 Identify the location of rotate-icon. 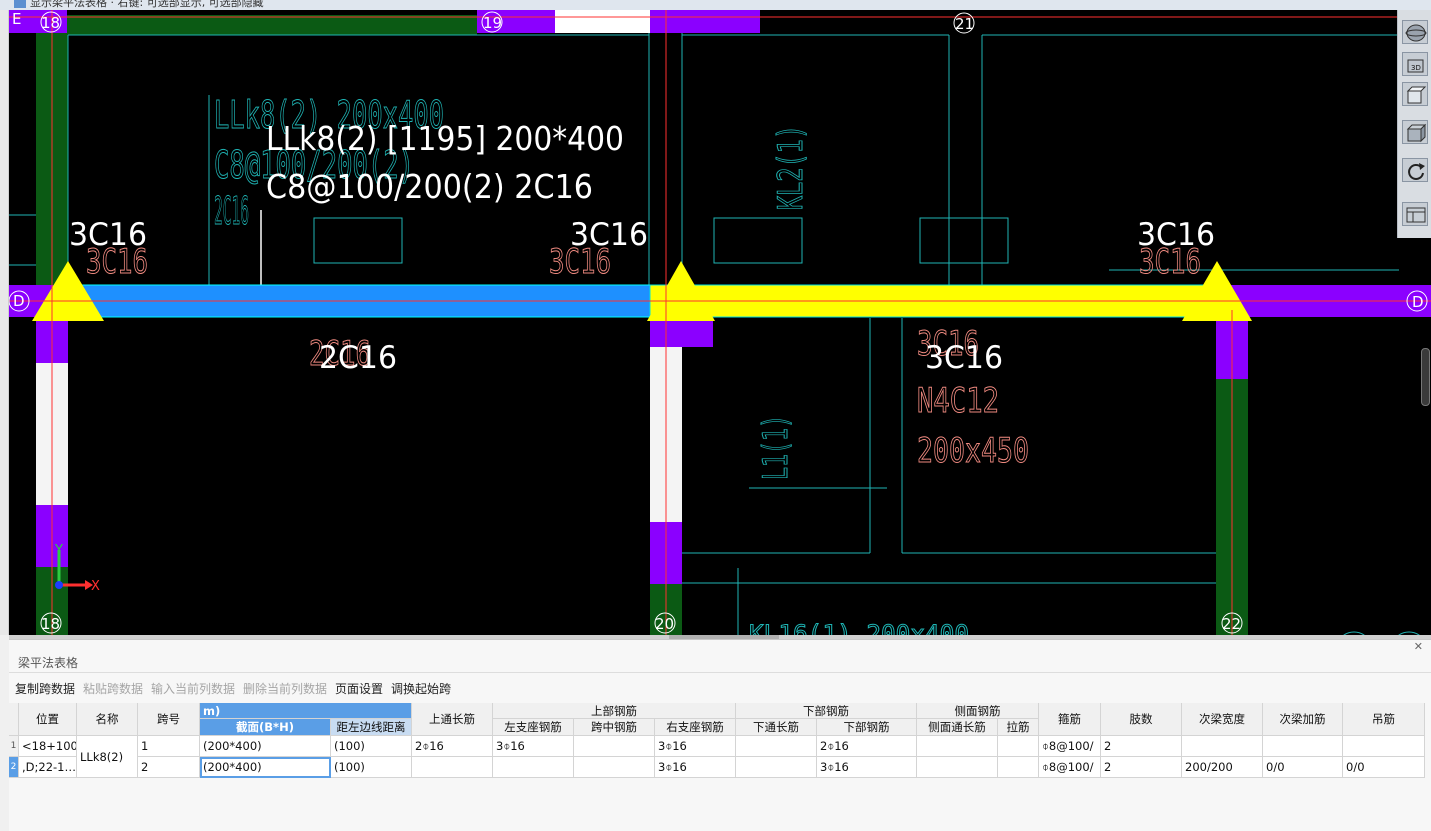
(1416, 171).